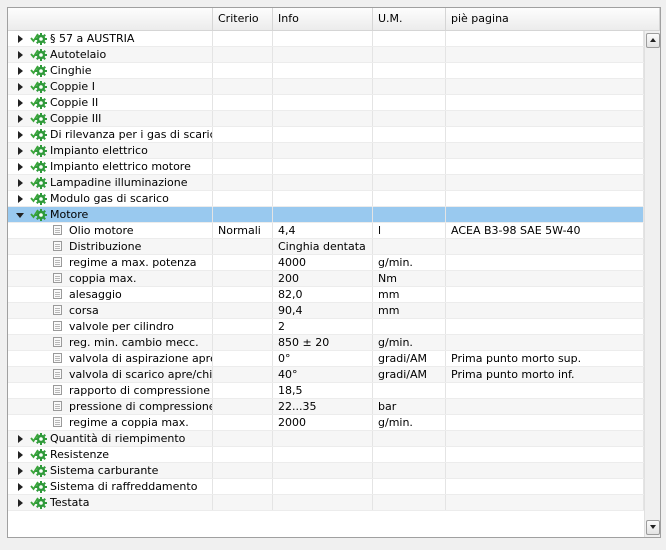  What do you see at coordinates (326, 183) in the screenshot?
I see `tree-group-row: Lampadine illuminazione` at bounding box center [326, 183].